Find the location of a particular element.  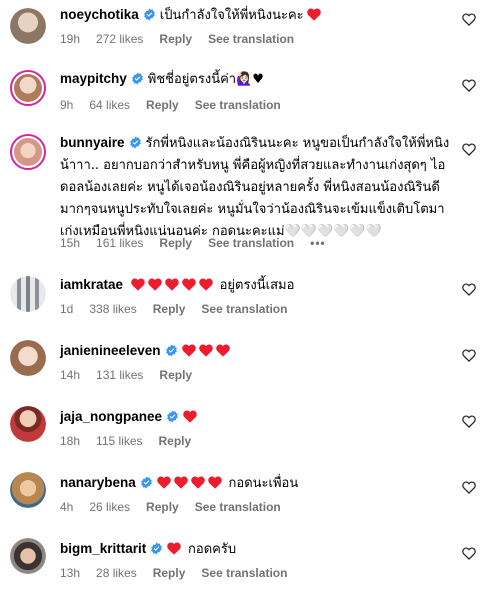

likes-count: 115 likes is located at coordinates (119, 441).